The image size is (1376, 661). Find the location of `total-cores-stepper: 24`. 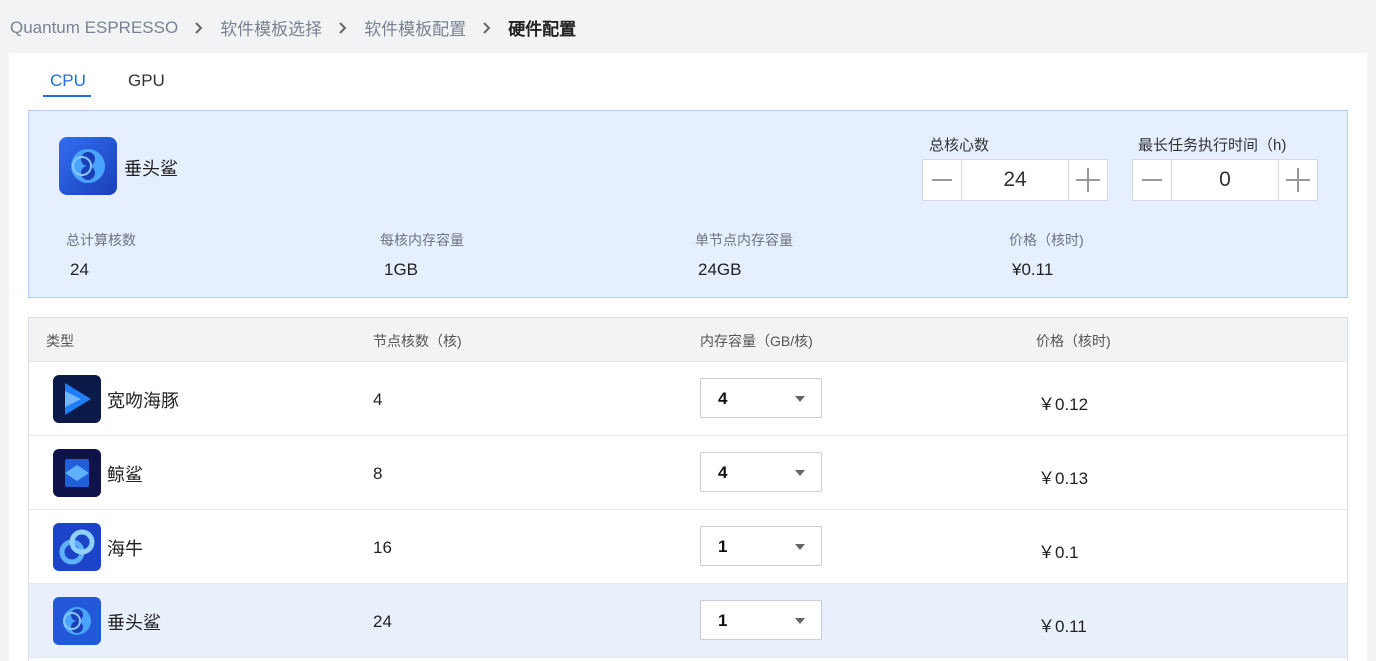

total-cores-stepper: 24 is located at coordinates (1015, 180).